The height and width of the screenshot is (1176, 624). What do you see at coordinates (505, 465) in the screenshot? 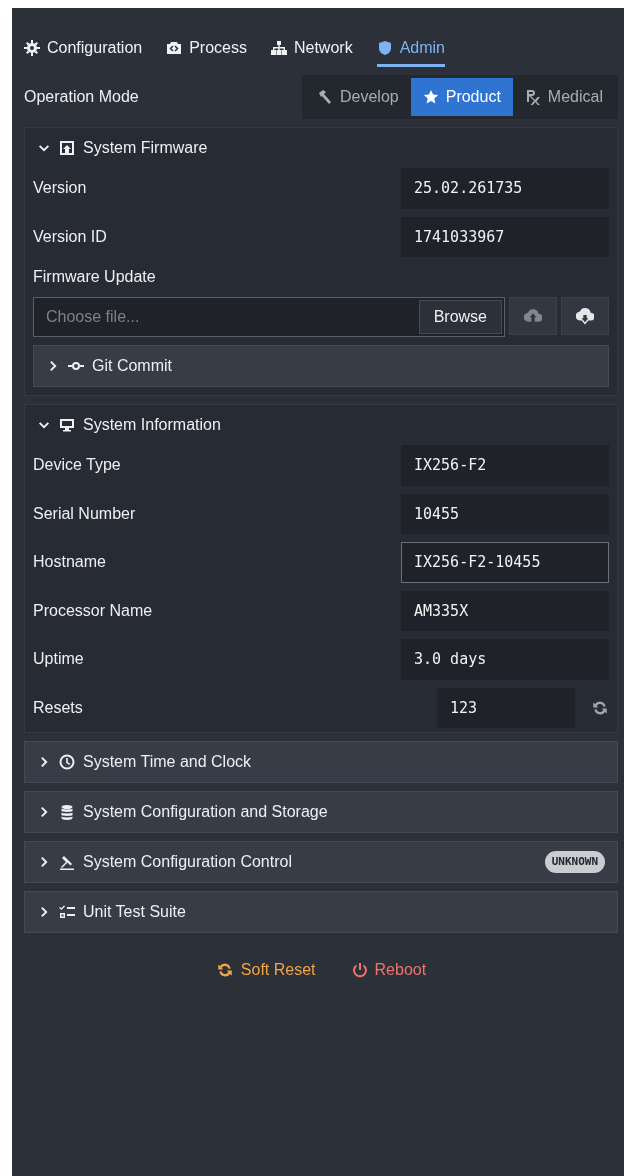
I see `value-field: IX256-F2` at bounding box center [505, 465].